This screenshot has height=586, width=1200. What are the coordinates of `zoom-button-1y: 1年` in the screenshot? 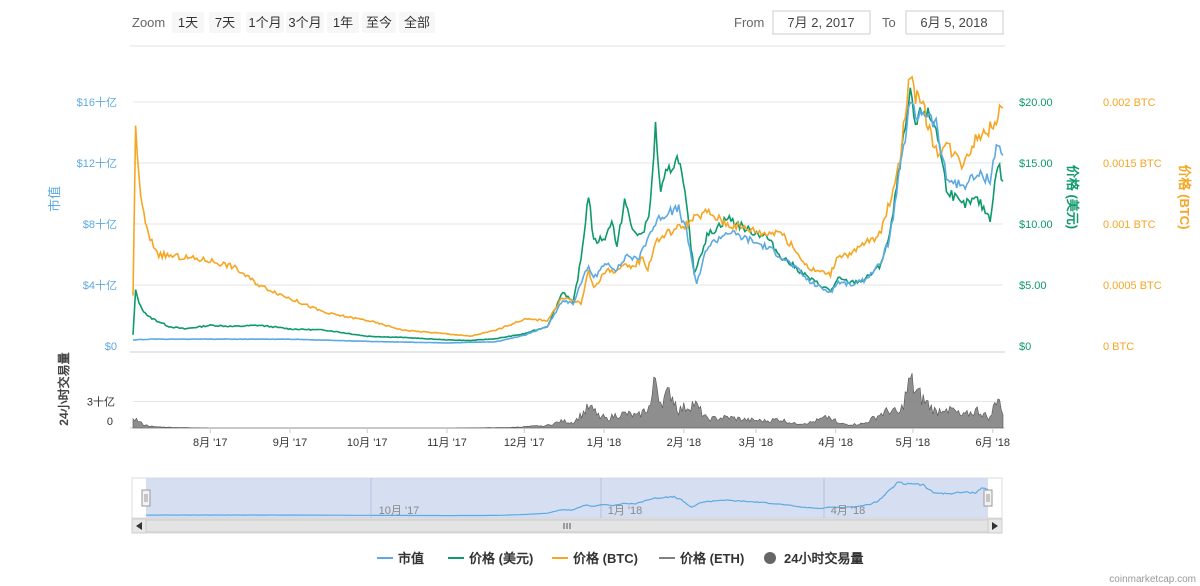 It's located at (343, 22).